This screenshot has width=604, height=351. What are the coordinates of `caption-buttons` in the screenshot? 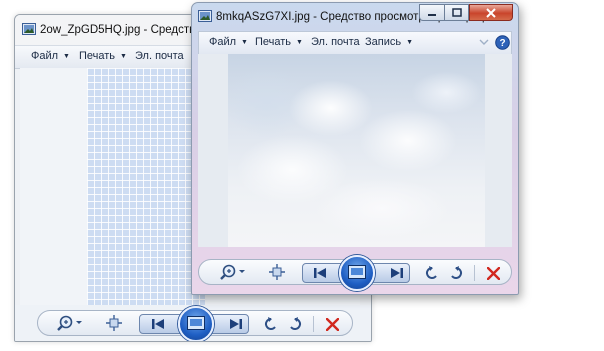 It's located at (466, 12).